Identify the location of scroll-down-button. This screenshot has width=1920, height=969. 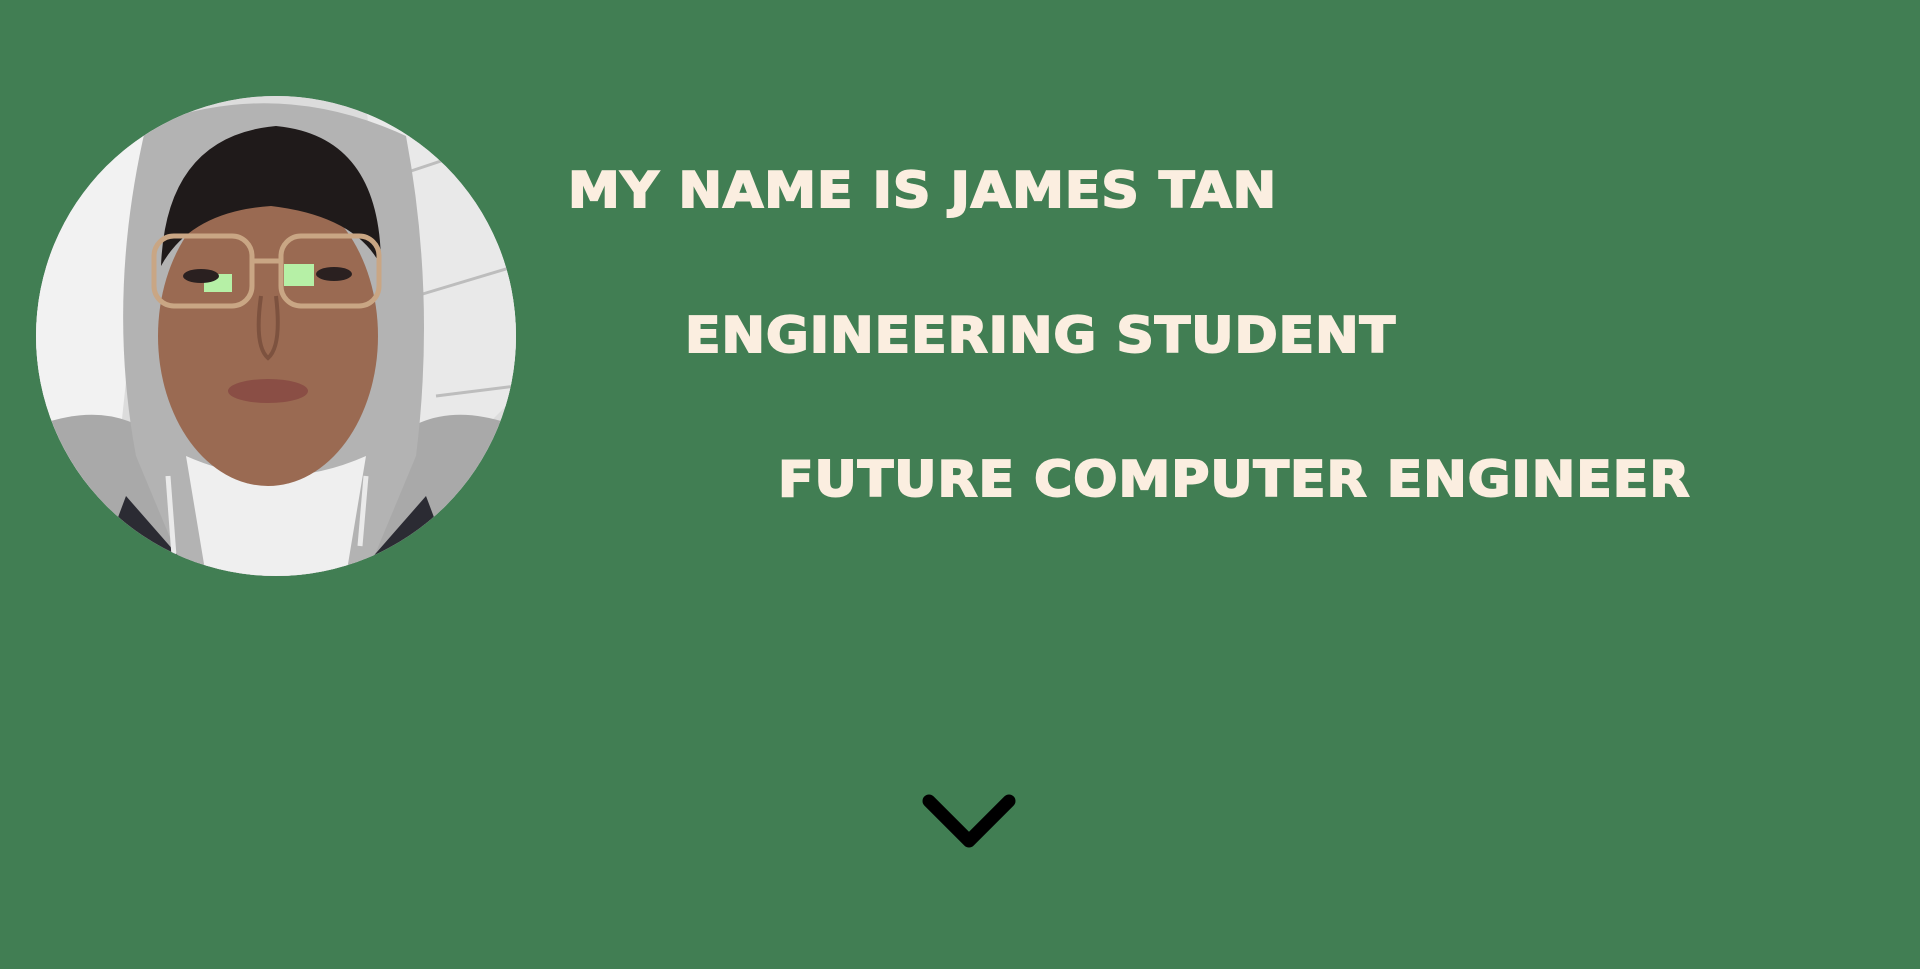
(969, 823).